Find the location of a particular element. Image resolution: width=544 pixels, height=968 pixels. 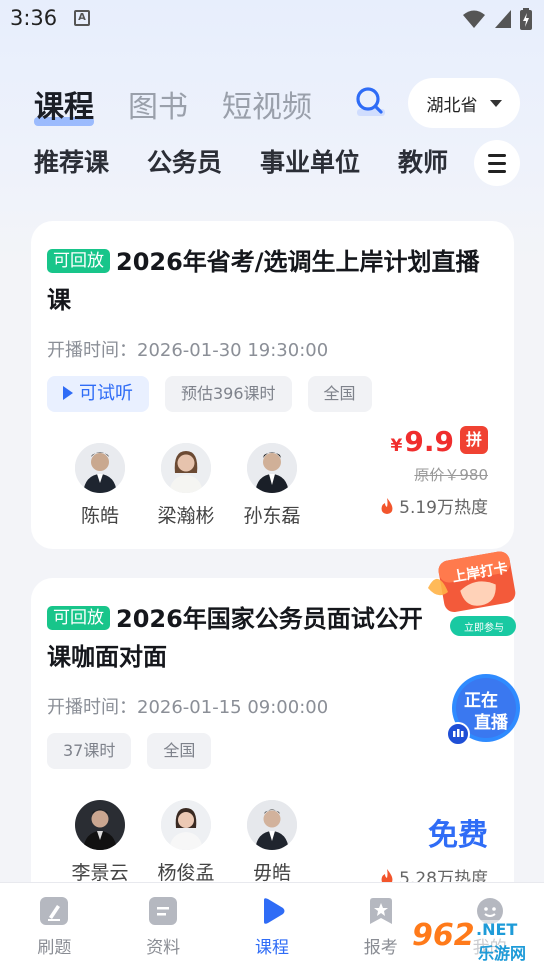

pen-icon is located at coordinates (54, 911).